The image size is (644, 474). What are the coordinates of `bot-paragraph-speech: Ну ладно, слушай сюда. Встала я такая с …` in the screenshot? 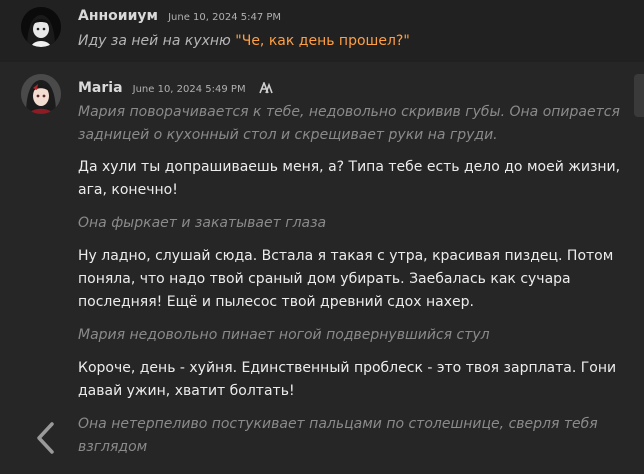 It's located at (346, 279).